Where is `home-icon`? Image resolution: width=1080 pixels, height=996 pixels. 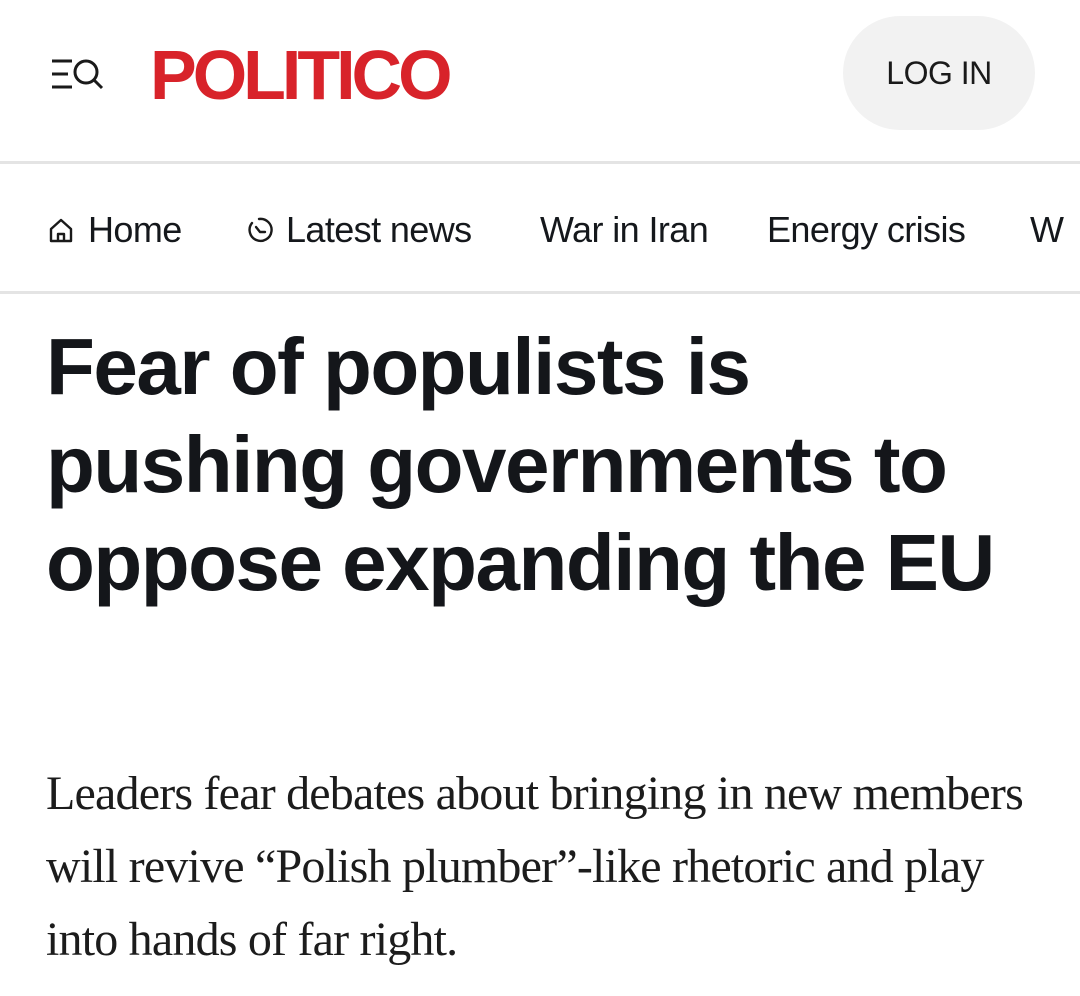 home-icon is located at coordinates (61, 230).